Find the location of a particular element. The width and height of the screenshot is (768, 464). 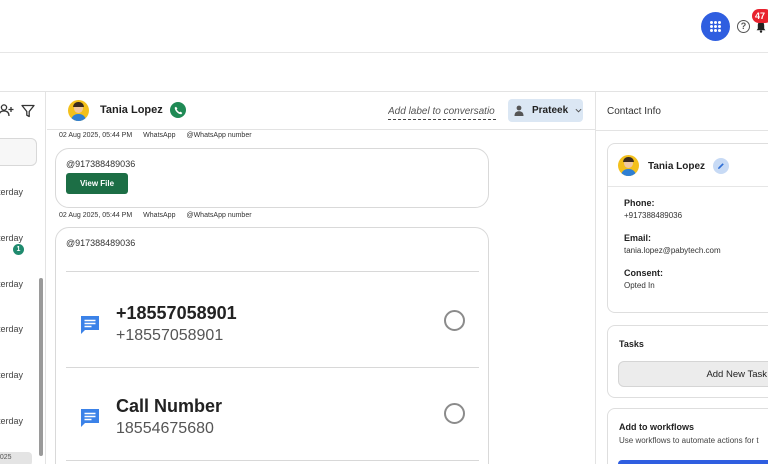

dialpad-icon is located at coordinates (715, 26).